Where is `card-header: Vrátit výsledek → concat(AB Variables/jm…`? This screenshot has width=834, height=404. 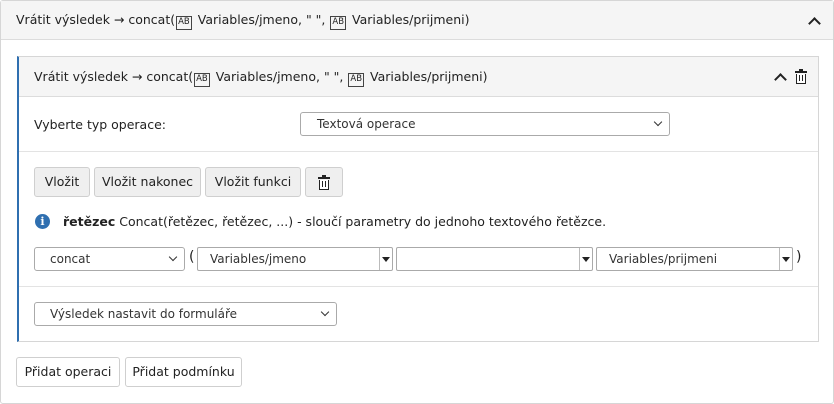
card-header: Vrátit výsledek → concat(AB Variables/jm… is located at coordinates (418, 77).